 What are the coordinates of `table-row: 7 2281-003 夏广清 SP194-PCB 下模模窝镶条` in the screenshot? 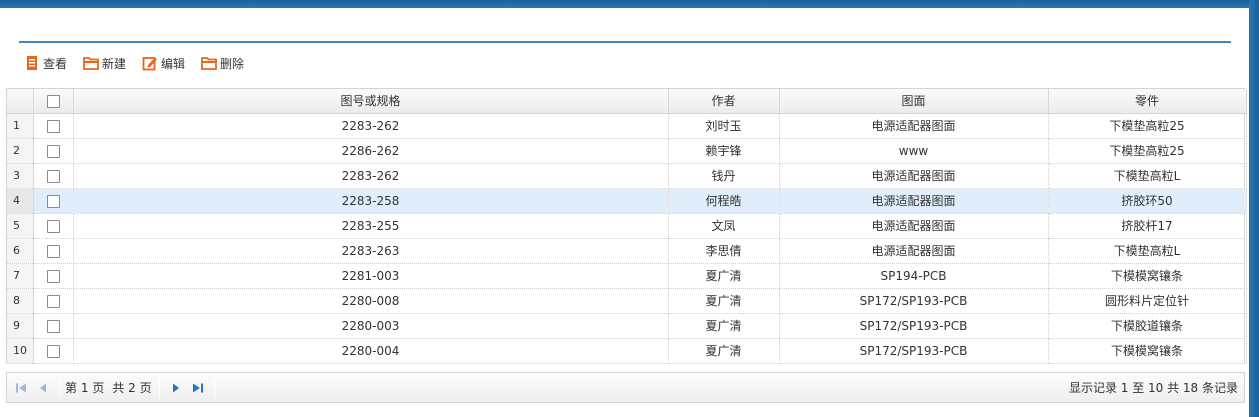 It's located at (627, 276).